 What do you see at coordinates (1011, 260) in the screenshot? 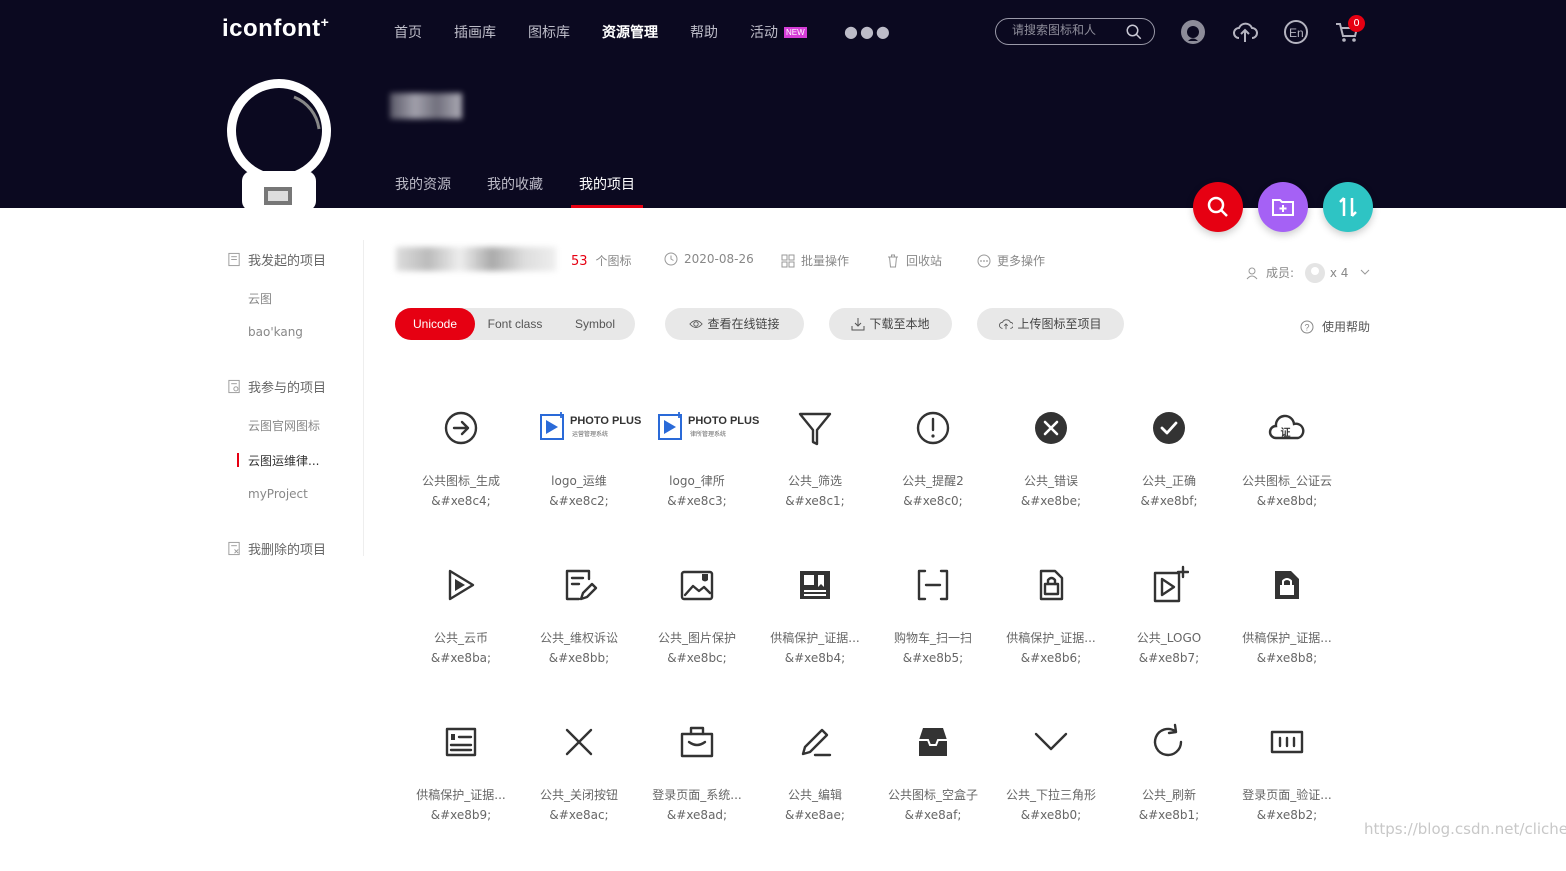
I see `more-operations-link: 更多操作` at bounding box center [1011, 260].